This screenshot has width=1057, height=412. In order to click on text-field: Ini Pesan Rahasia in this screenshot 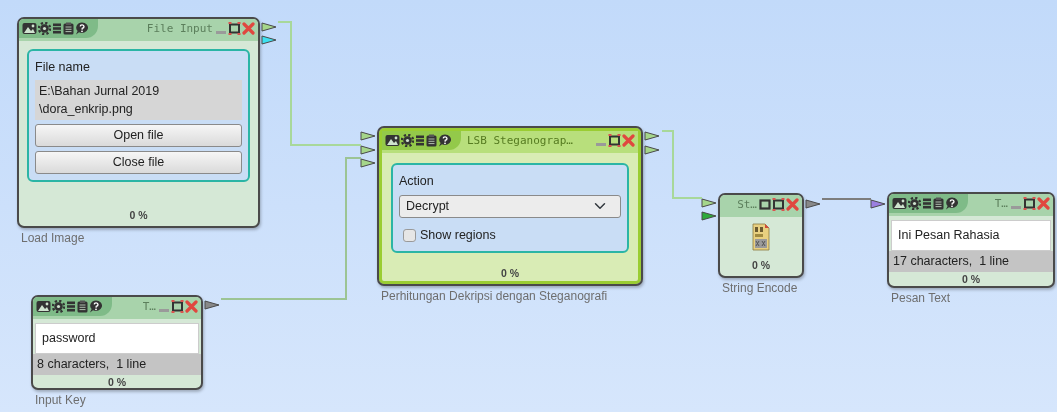, I will do `click(971, 235)`.